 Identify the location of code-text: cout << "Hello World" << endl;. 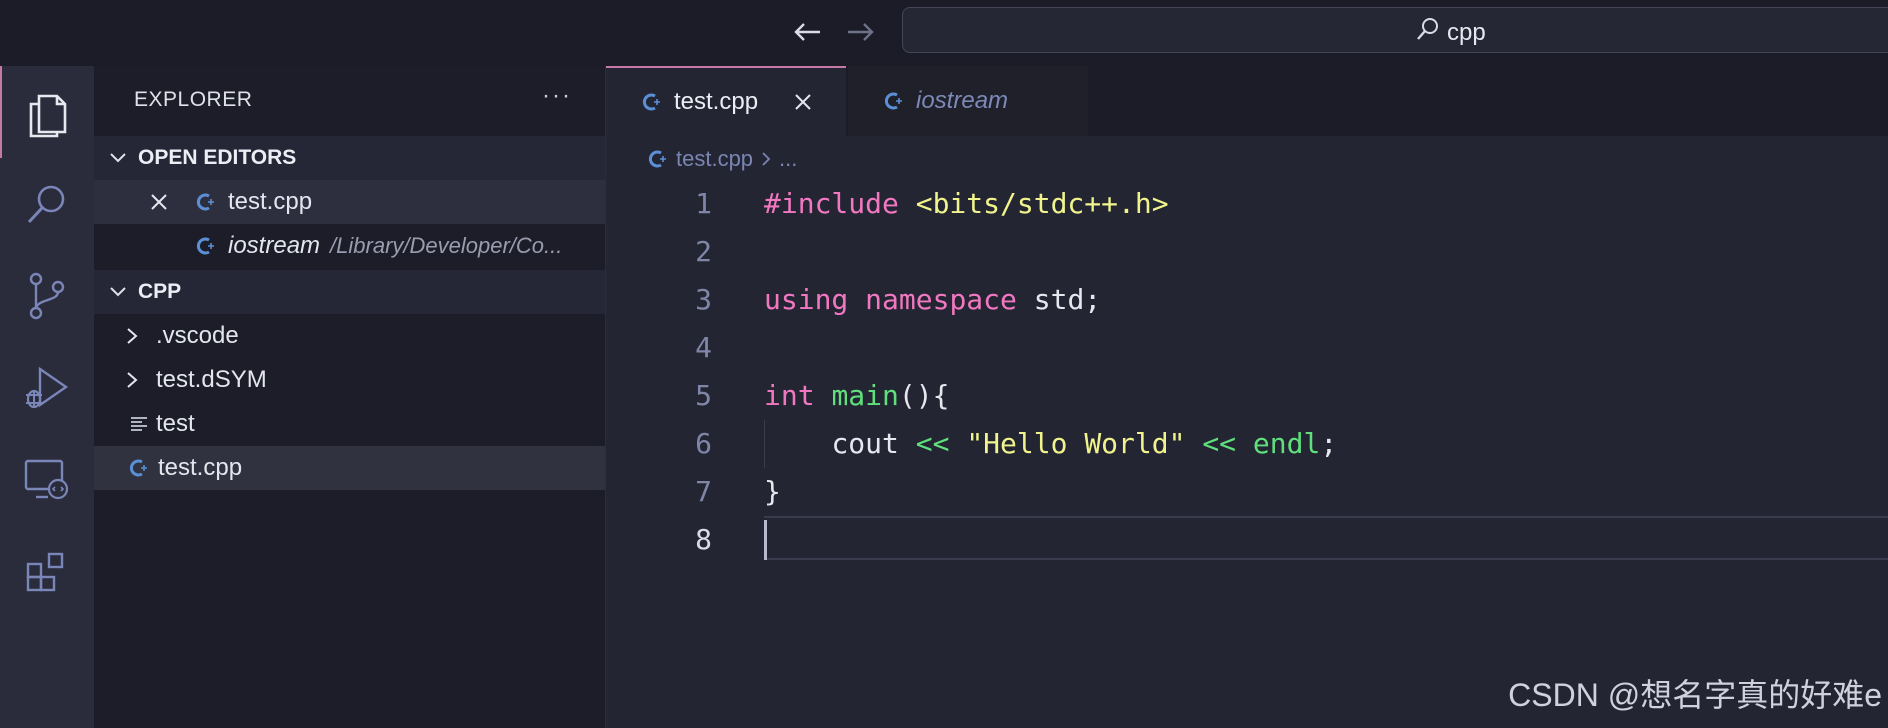
(1084, 443).